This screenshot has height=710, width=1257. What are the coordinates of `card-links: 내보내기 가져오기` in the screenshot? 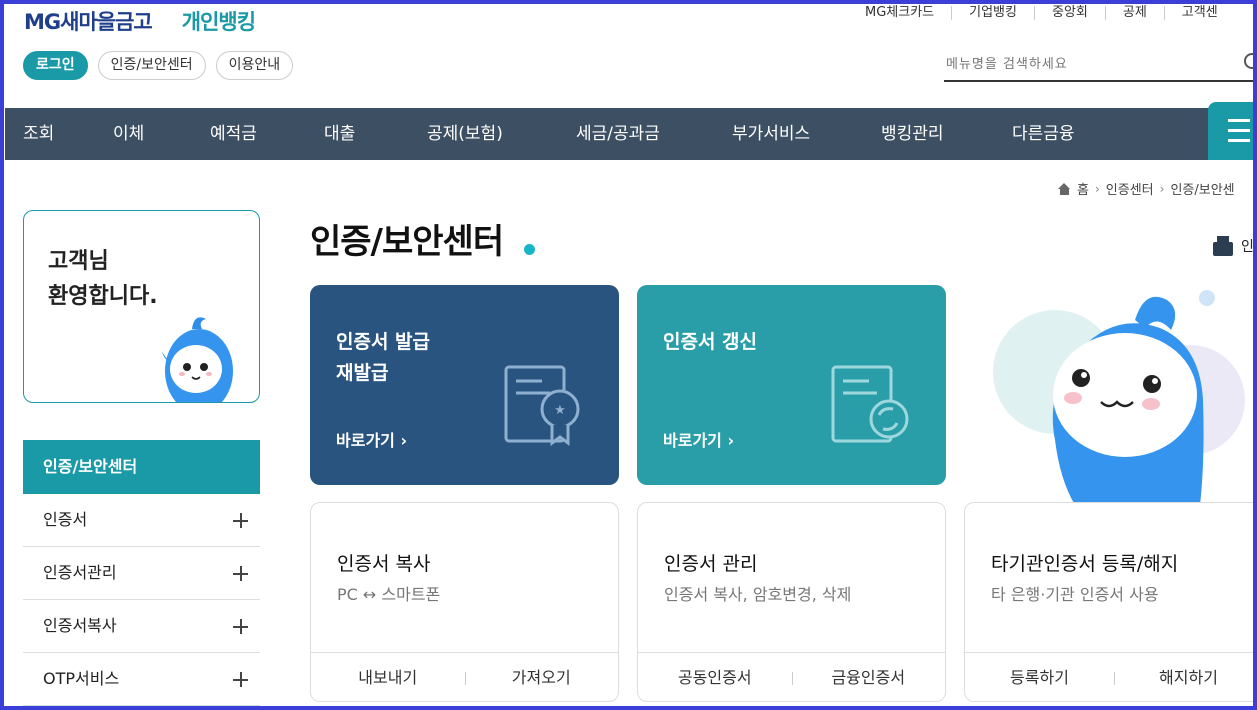 It's located at (464, 677).